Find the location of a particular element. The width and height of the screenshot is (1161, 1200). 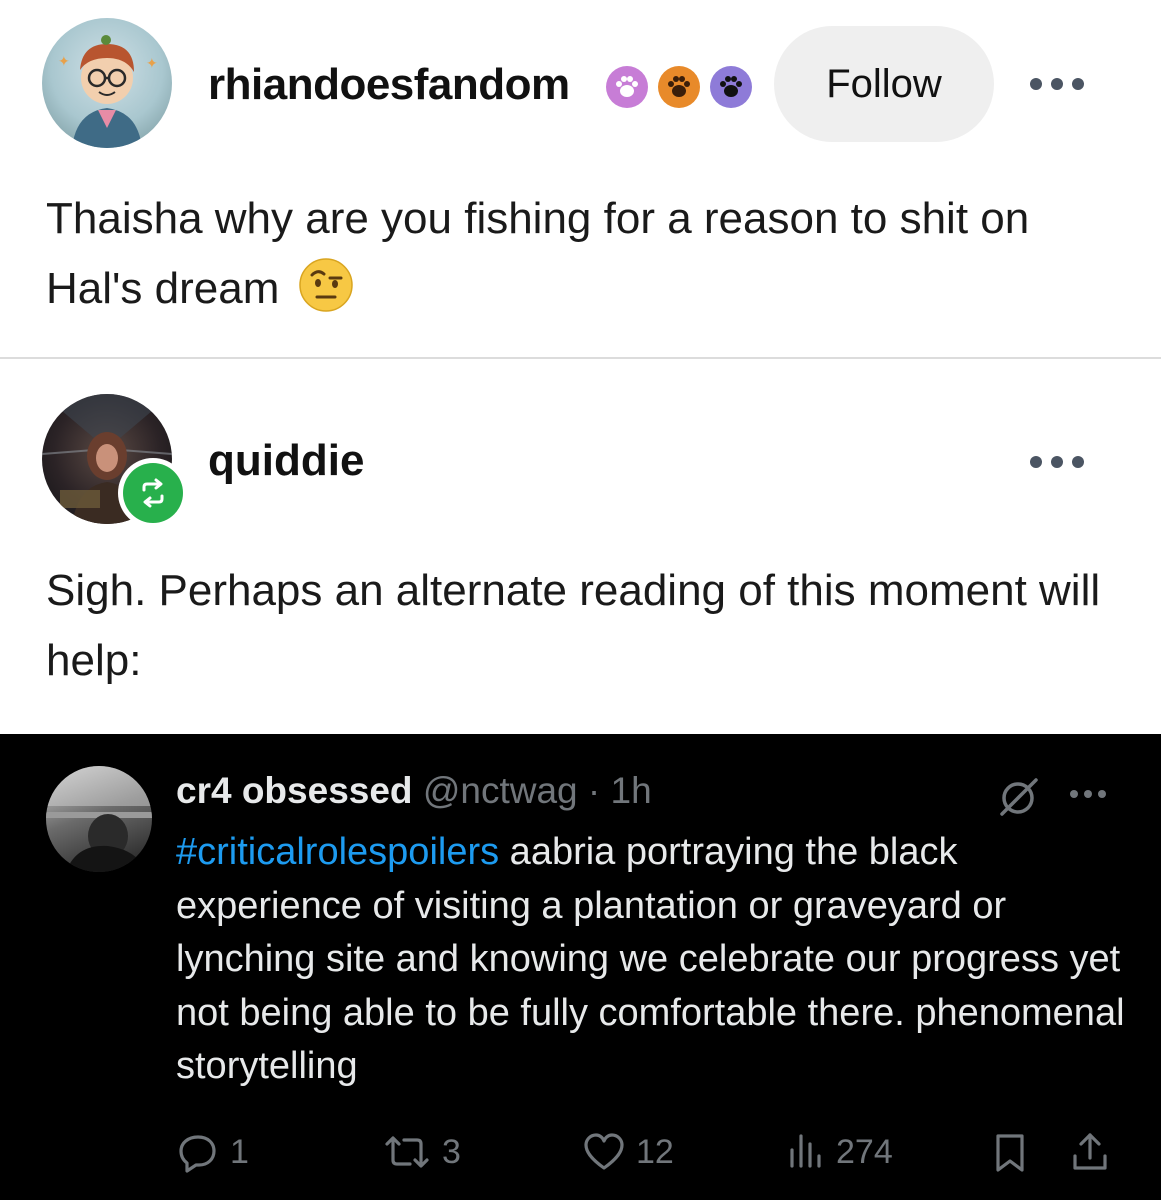

reply-icon is located at coordinates (197, 1154).